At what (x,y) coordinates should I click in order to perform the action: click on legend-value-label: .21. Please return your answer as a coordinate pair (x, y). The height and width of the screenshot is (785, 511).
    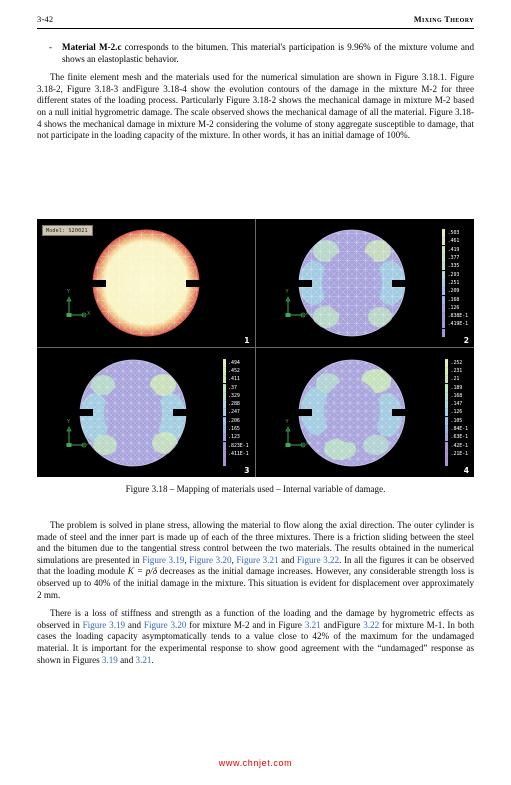
    Looking at the image, I should click on (455, 379).